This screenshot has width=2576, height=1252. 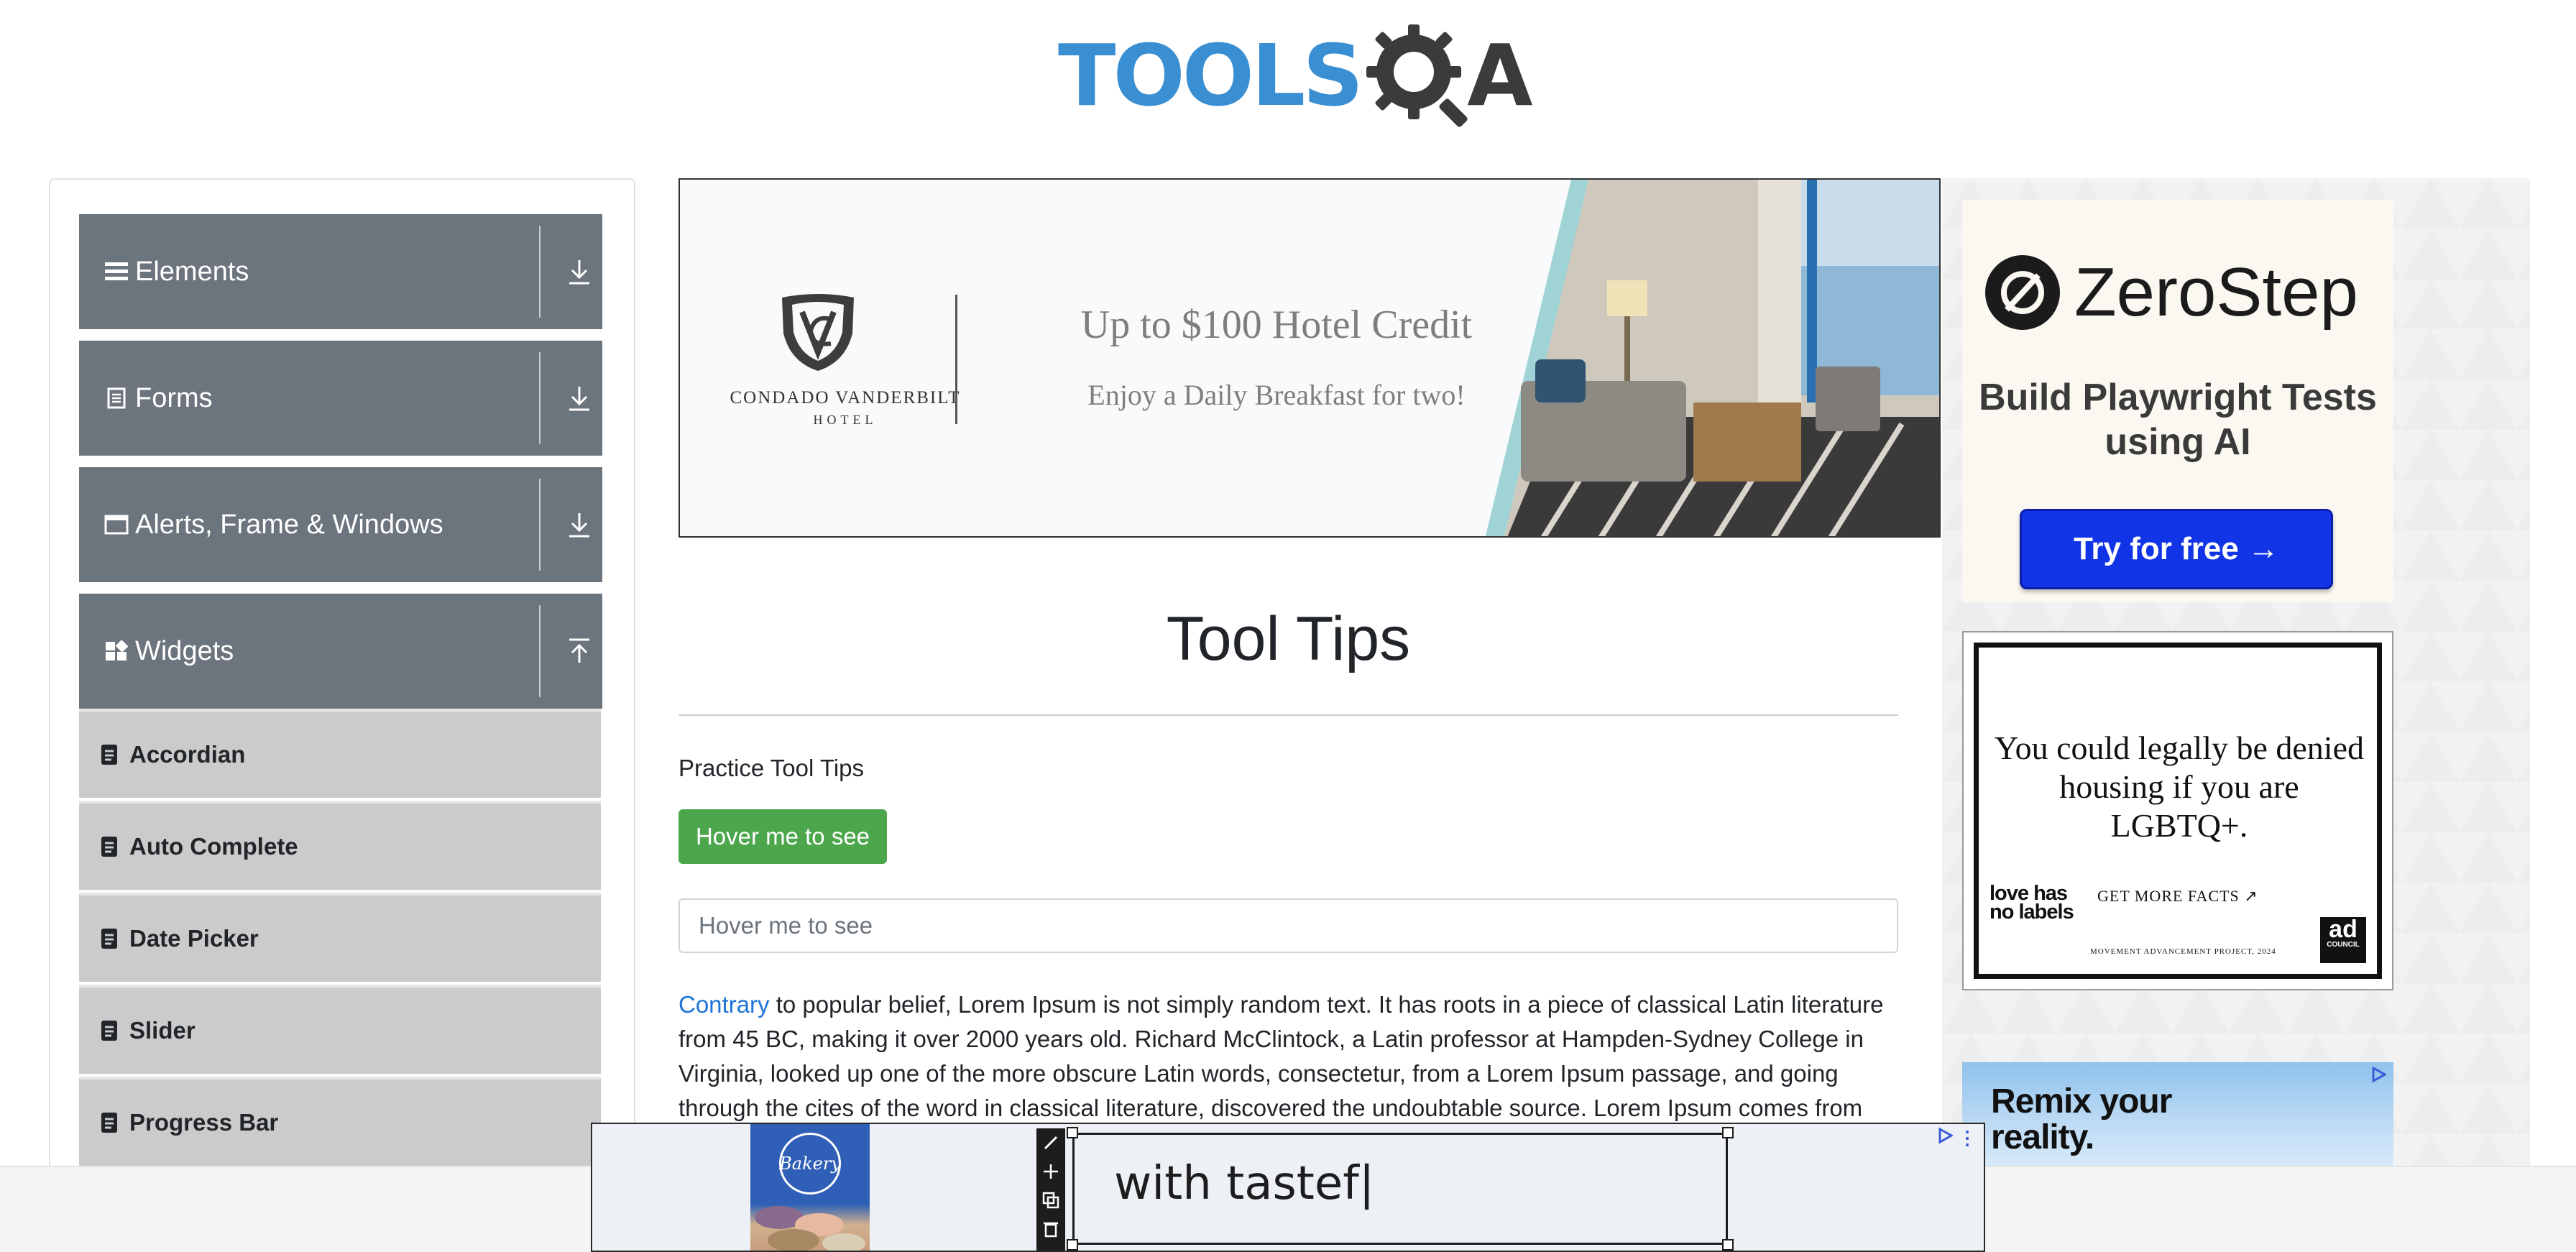 What do you see at coordinates (1728, 1132) in the screenshot?
I see `resize-handle-top-right` at bounding box center [1728, 1132].